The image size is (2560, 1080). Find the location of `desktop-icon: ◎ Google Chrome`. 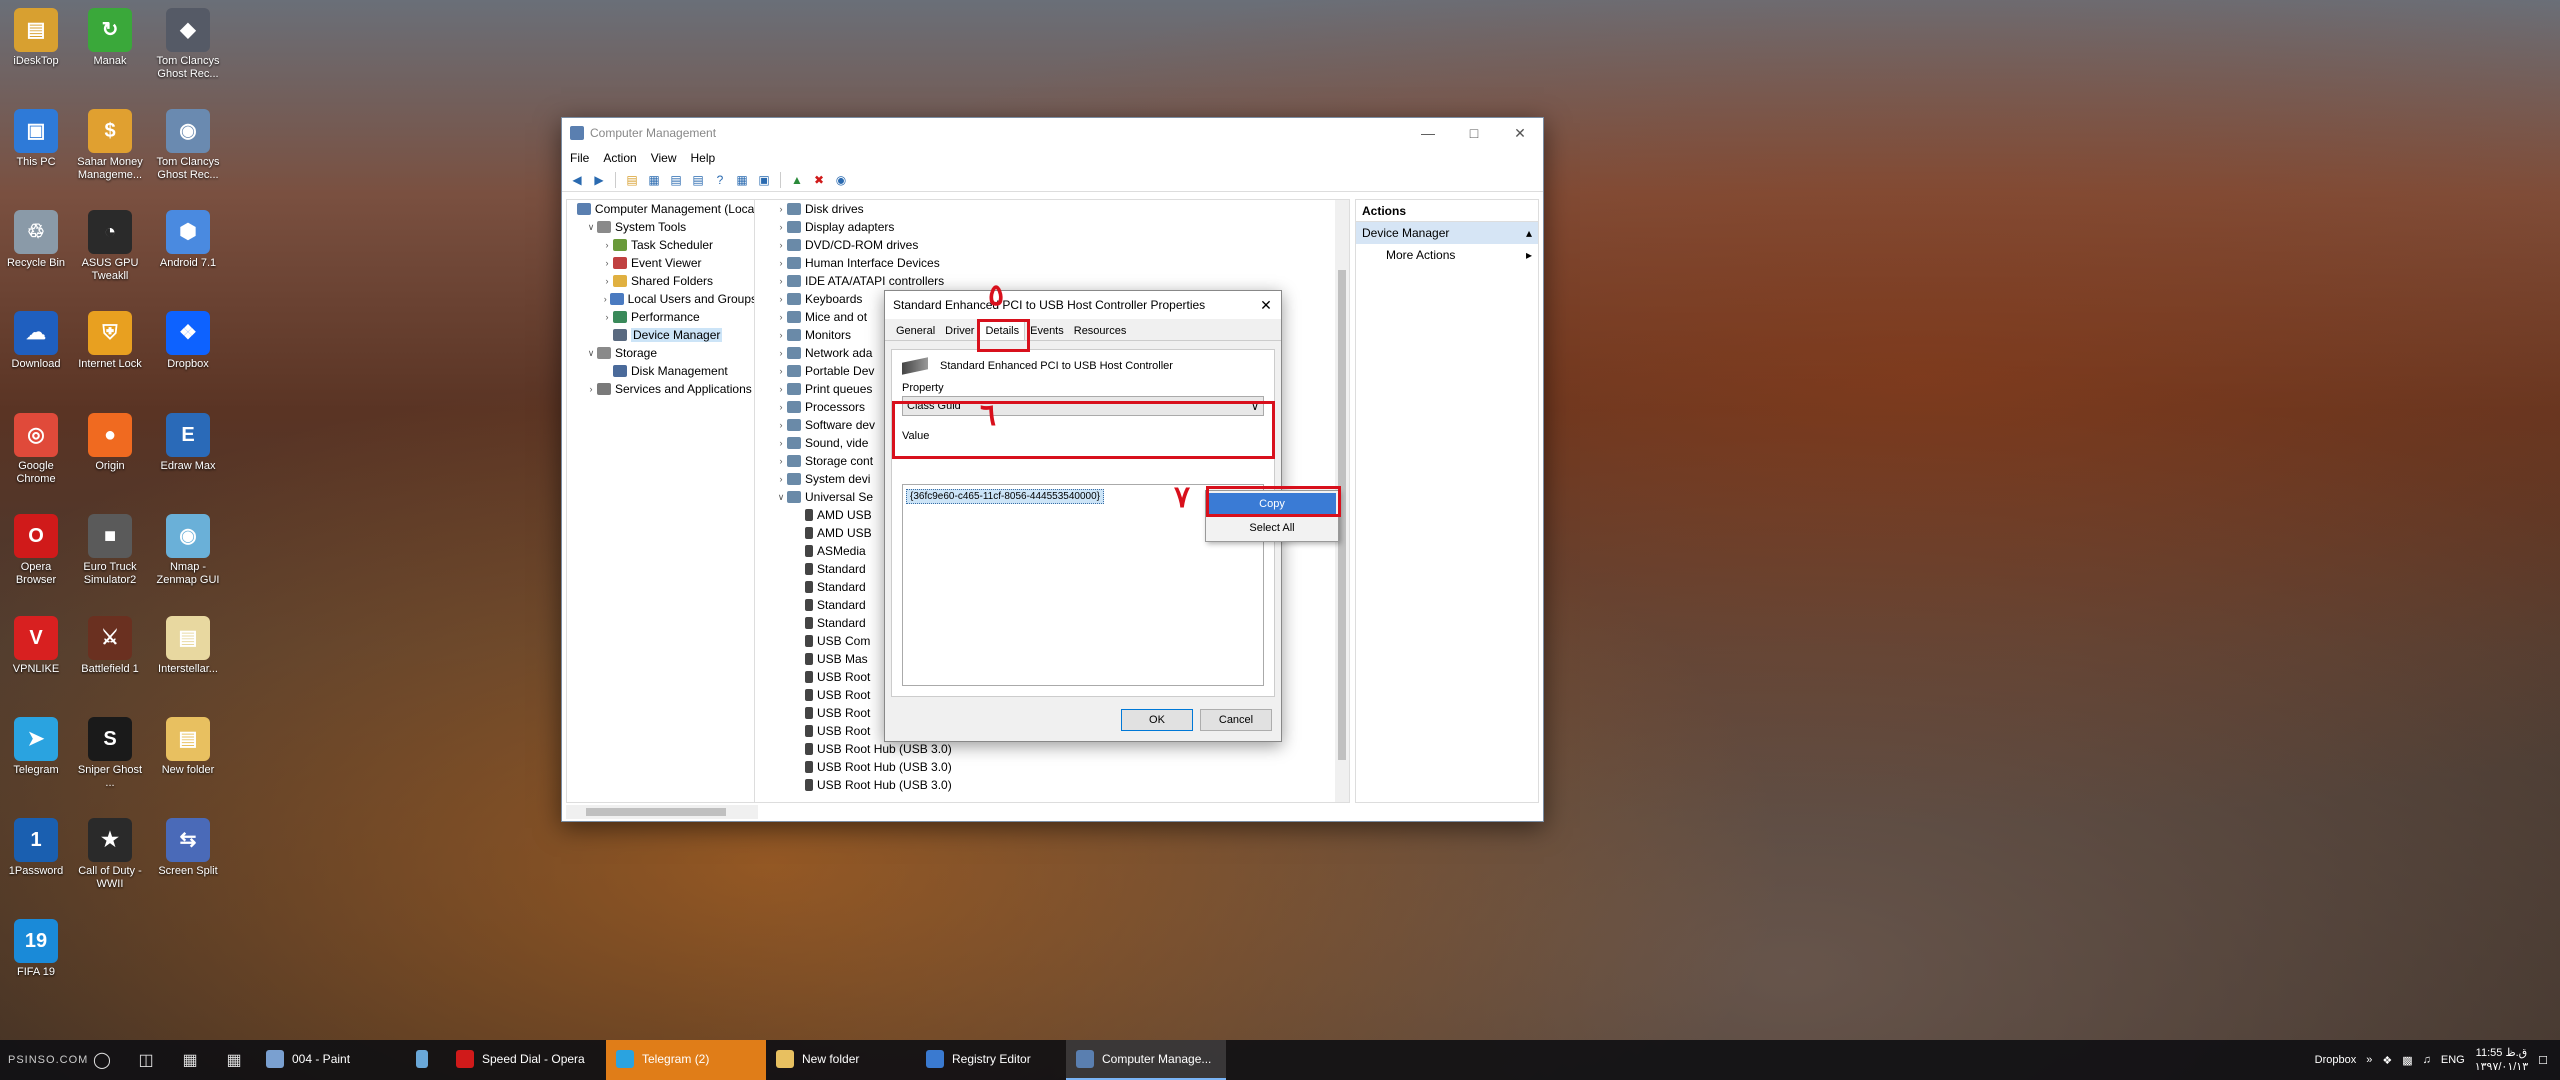

desktop-icon: ◎ Google Chrome is located at coordinates (36, 449).